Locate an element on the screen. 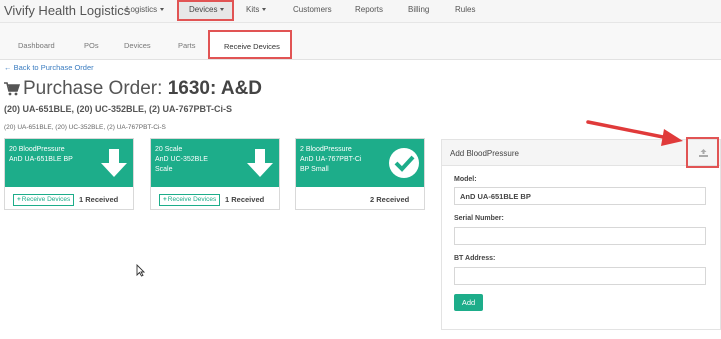 The height and width of the screenshot is (339, 721). card-line-3: BP Small is located at coordinates (314, 169).